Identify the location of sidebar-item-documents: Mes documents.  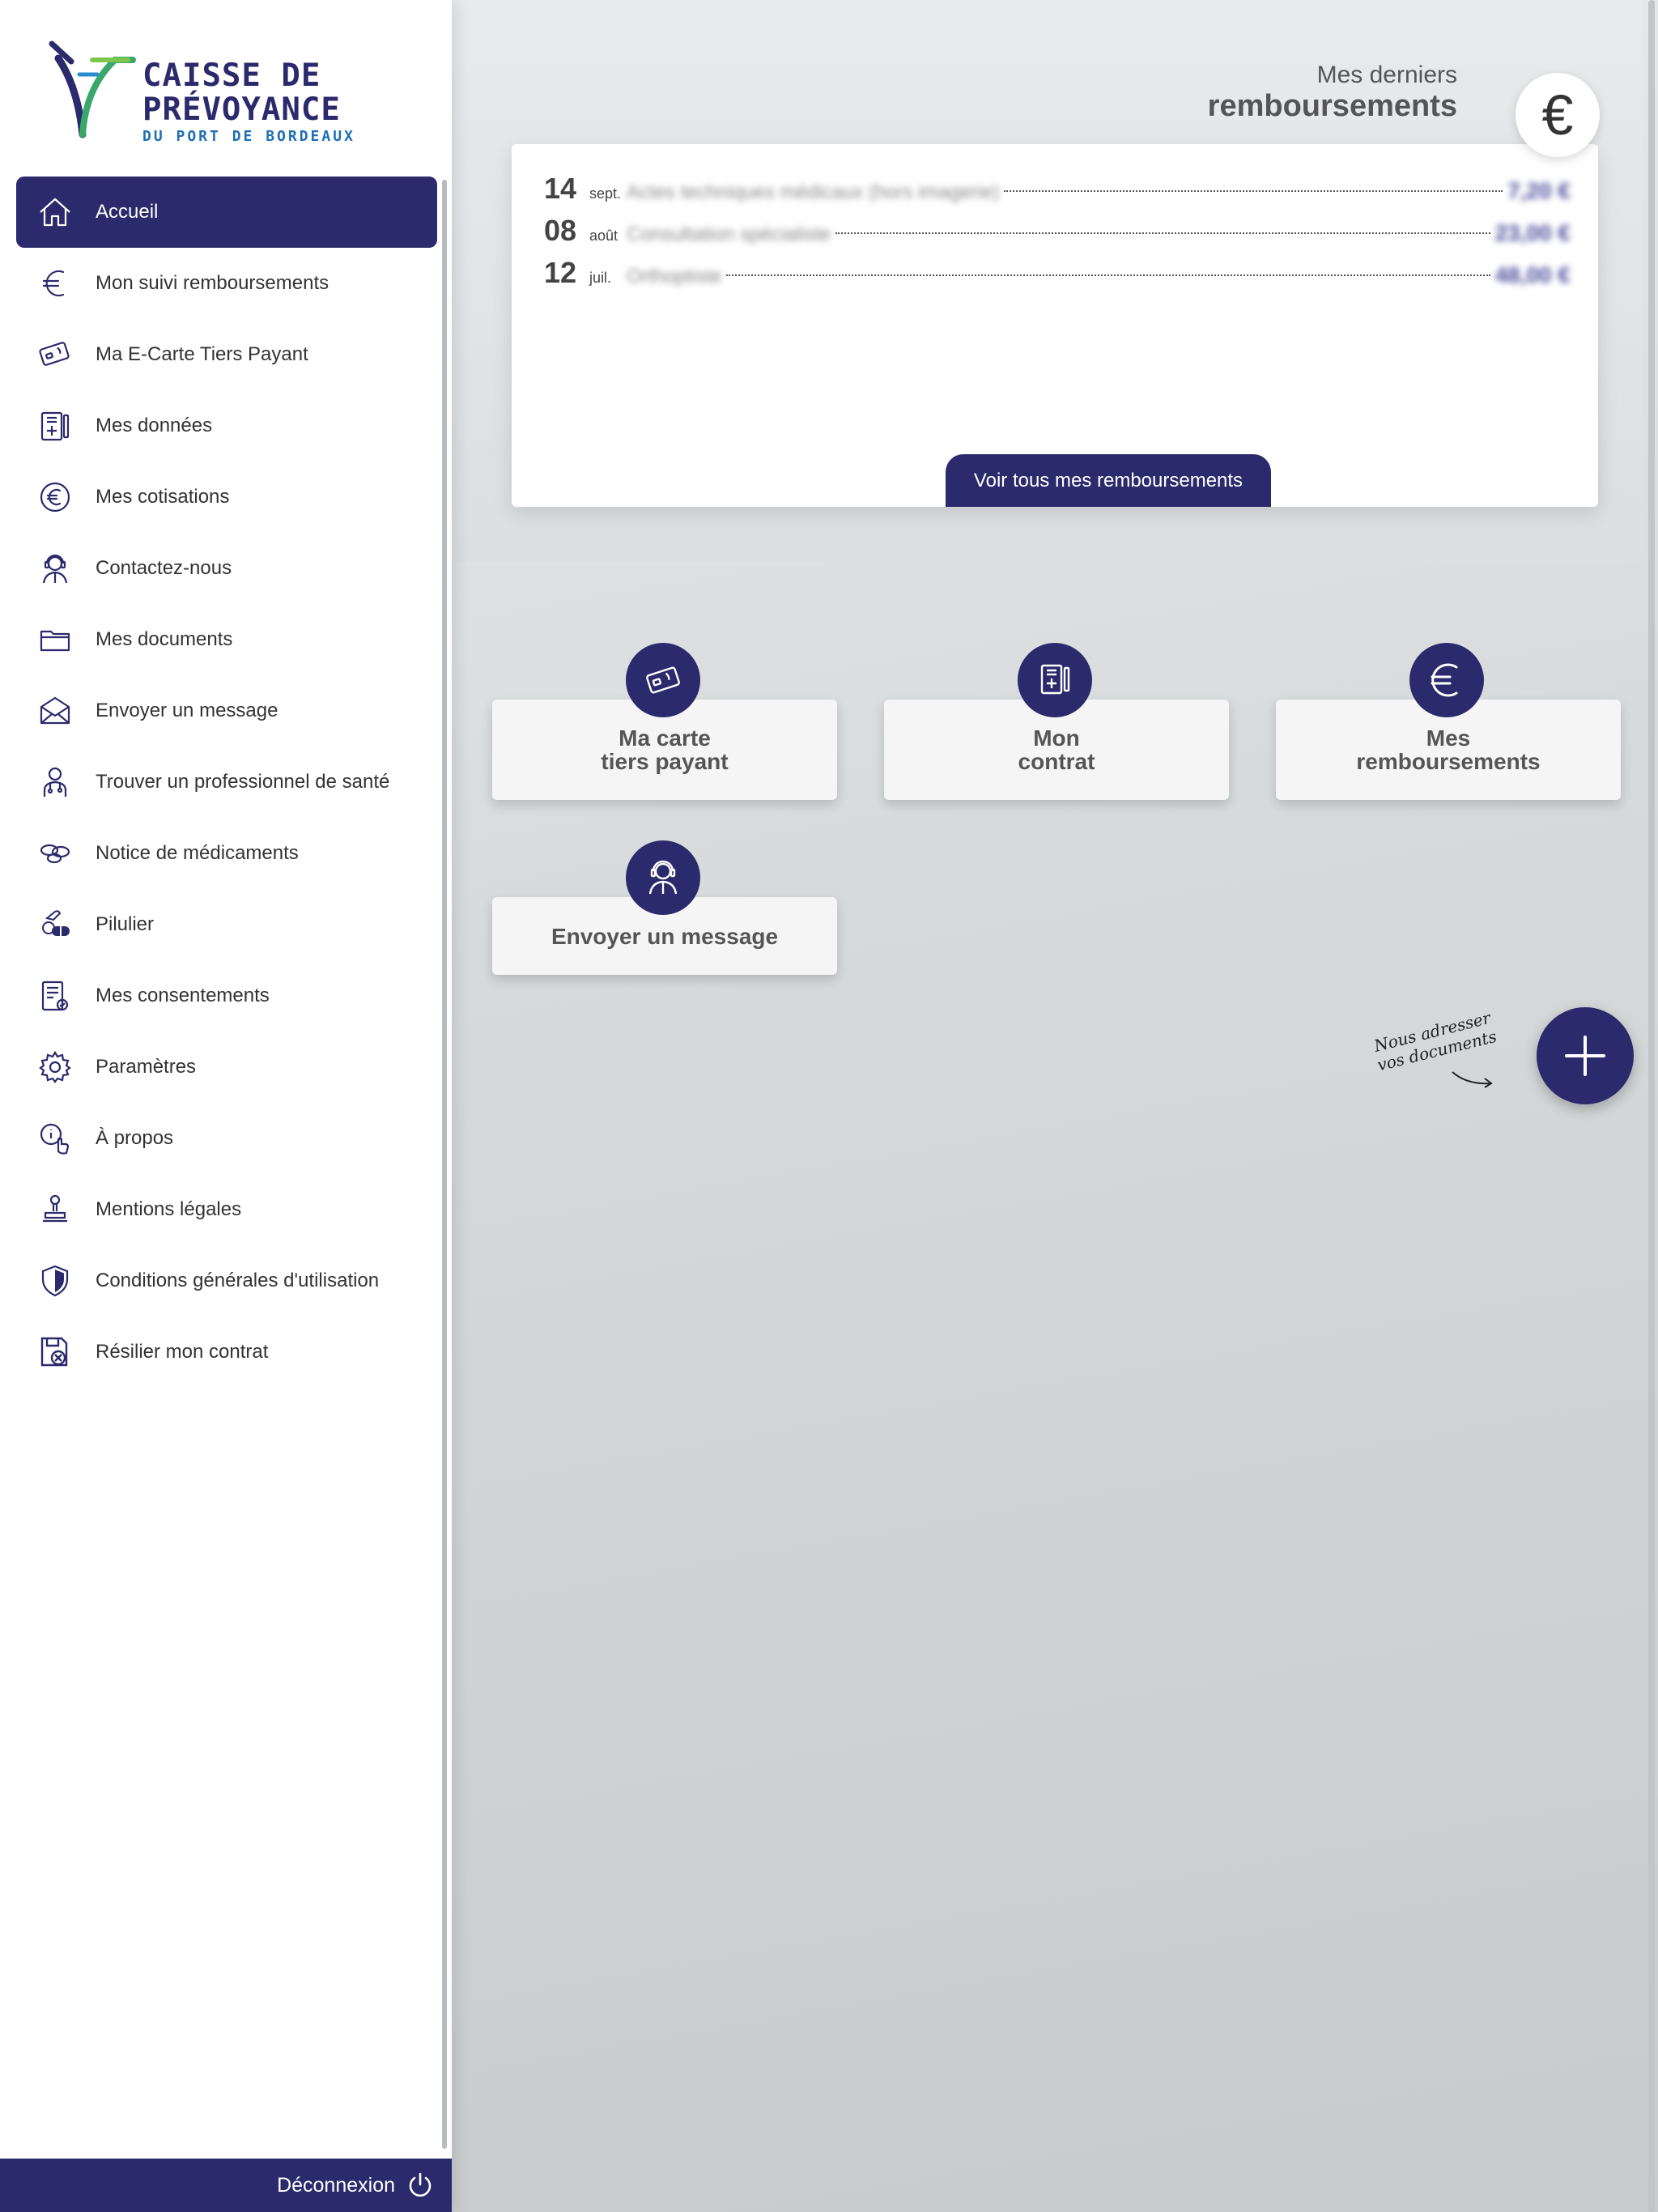
(226, 640).